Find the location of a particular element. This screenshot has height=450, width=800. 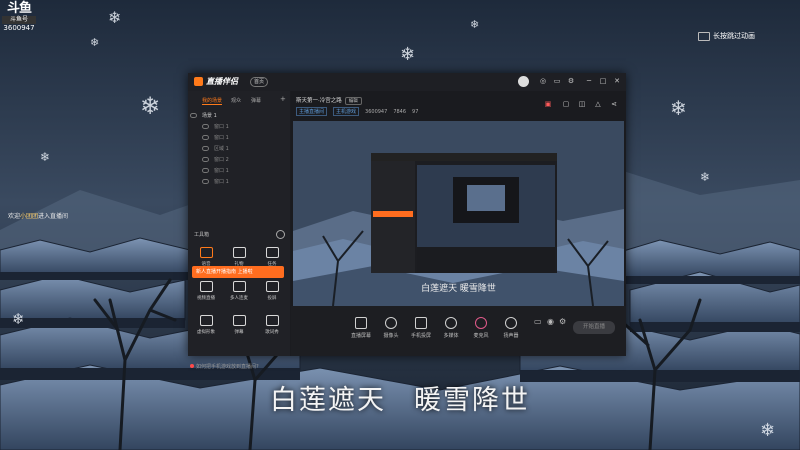

speaker-icon is located at coordinates (511, 323).